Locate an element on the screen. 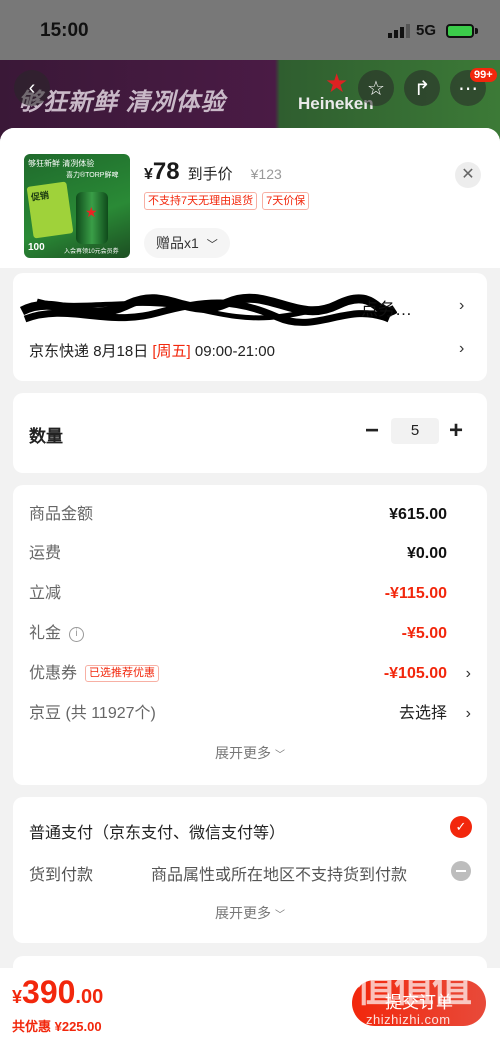  status-time: 15:00 is located at coordinates (64, 30).